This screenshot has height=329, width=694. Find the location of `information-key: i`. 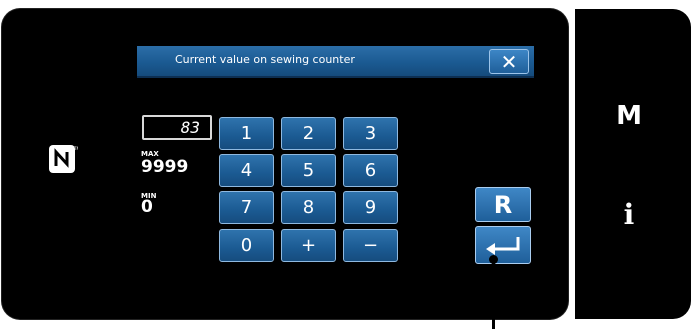

information-key: i is located at coordinates (629, 215).